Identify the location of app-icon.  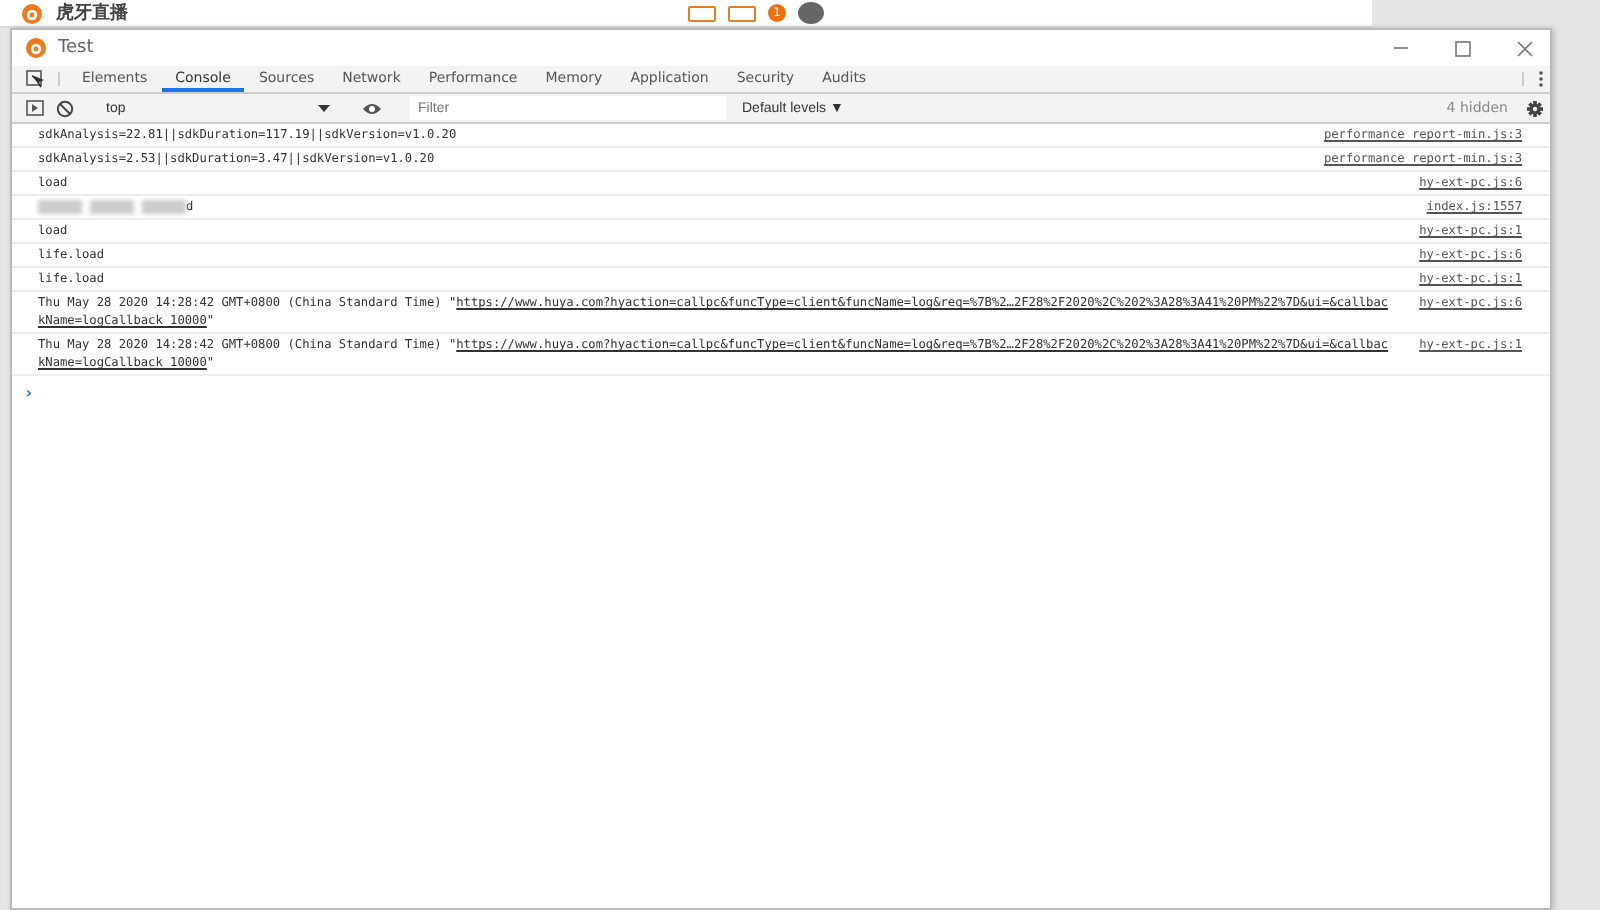
(36, 48).